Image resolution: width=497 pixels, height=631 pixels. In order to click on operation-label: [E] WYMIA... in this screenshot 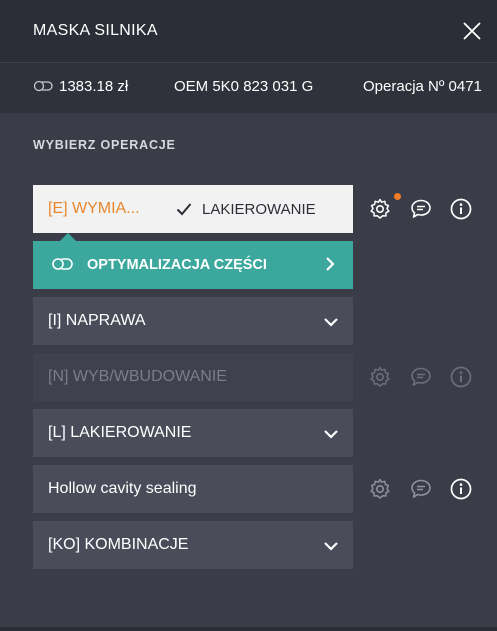, I will do `click(94, 208)`.